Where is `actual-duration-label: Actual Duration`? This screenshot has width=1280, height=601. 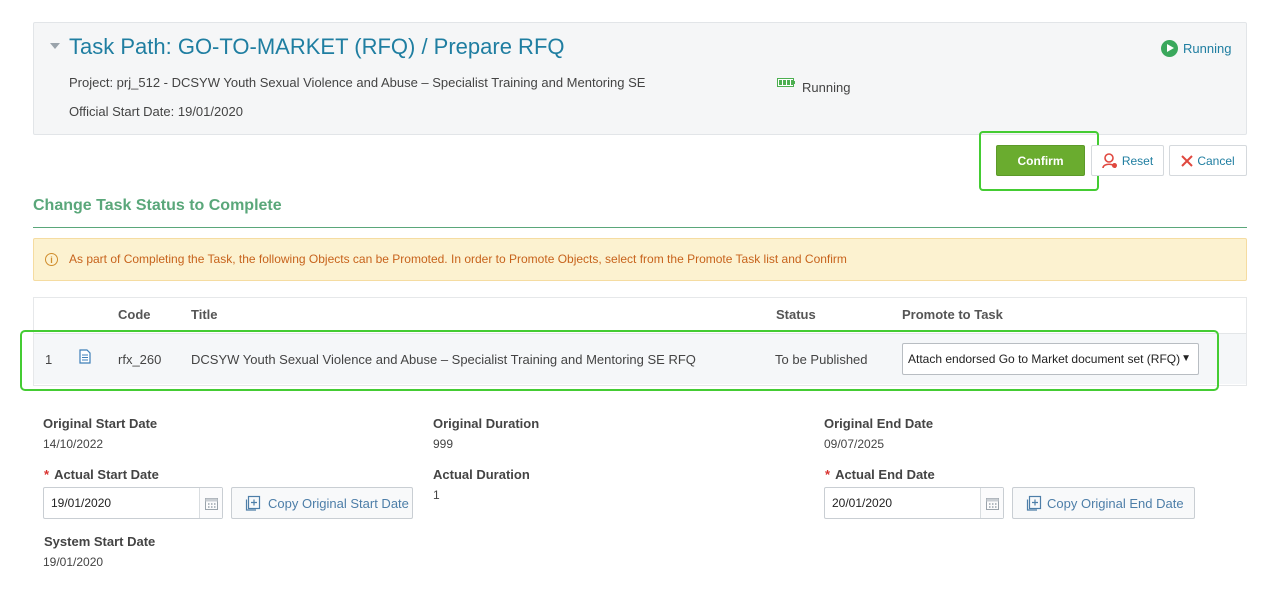
actual-duration-label: Actual Duration is located at coordinates (481, 474).